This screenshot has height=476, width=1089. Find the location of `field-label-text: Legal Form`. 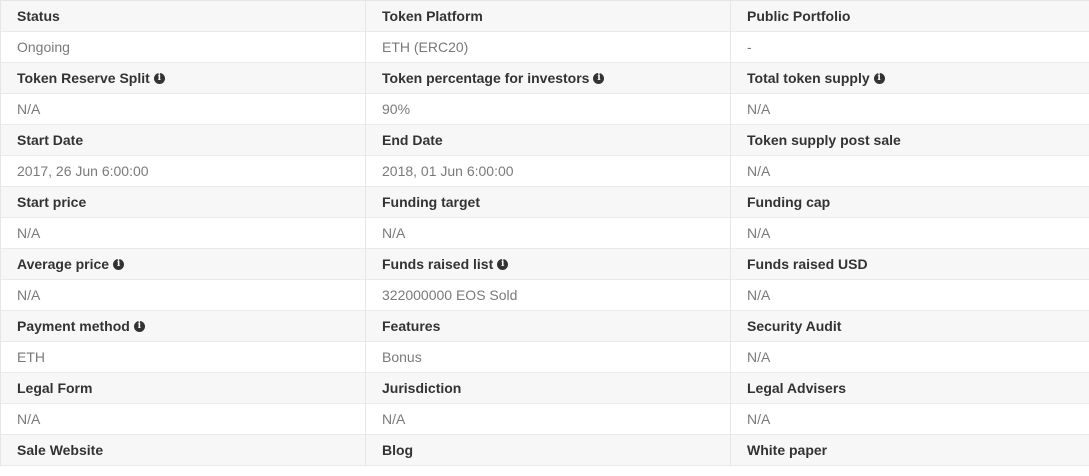

field-label-text: Legal Form is located at coordinates (55, 388).